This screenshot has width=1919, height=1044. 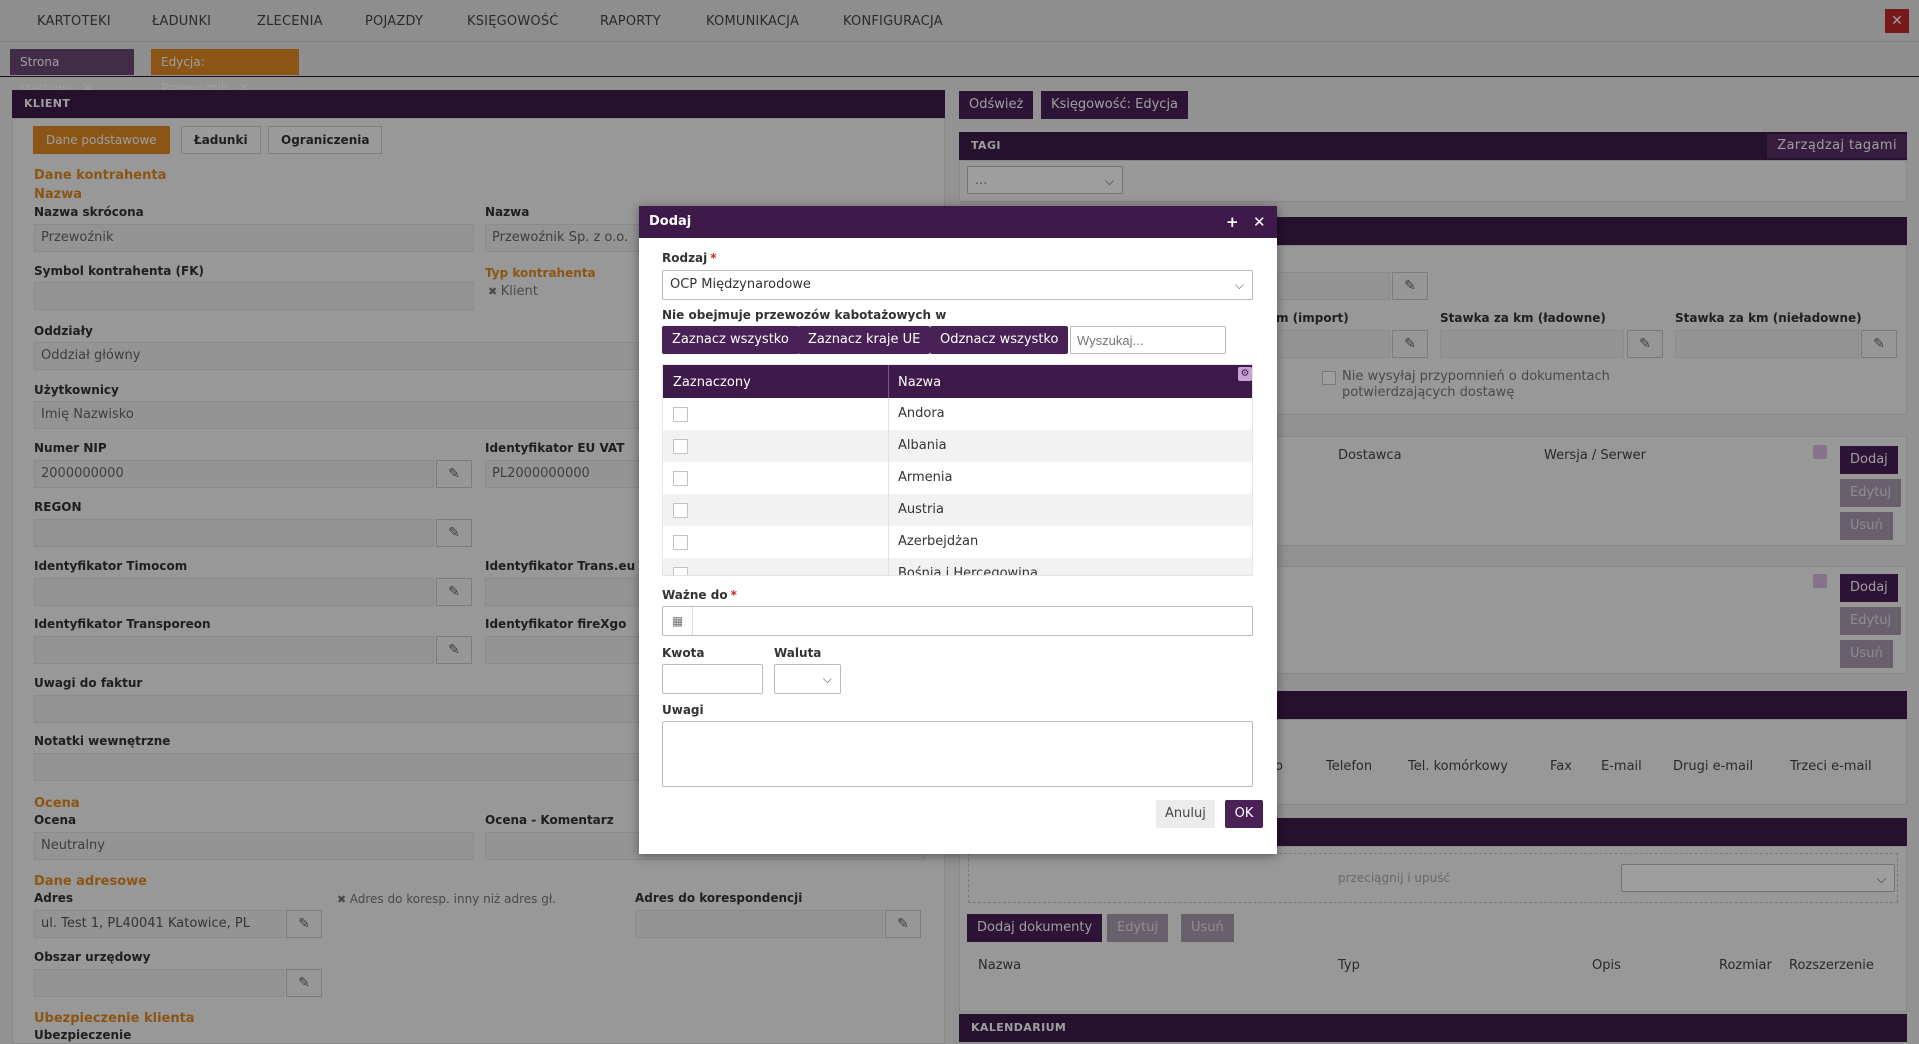 I want to click on rodzaj-label: Rodzaj *, so click(x=689, y=258).